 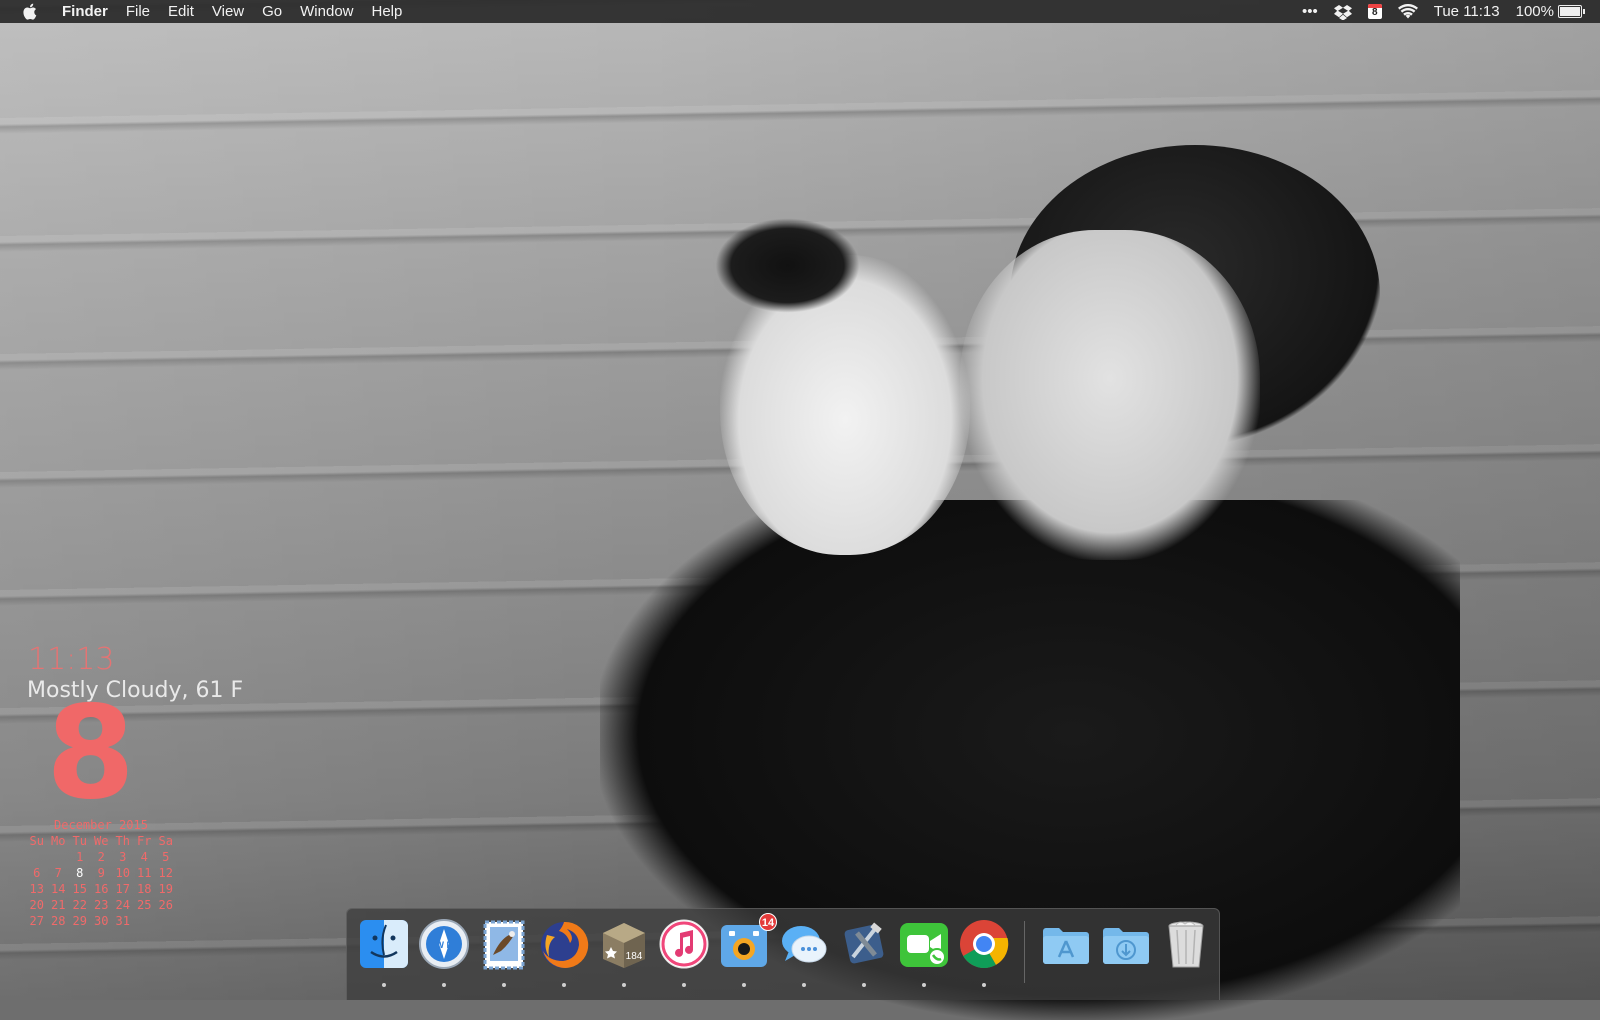 What do you see at coordinates (122, 905) in the screenshot?
I see `calendar-day: 24` at bounding box center [122, 905].